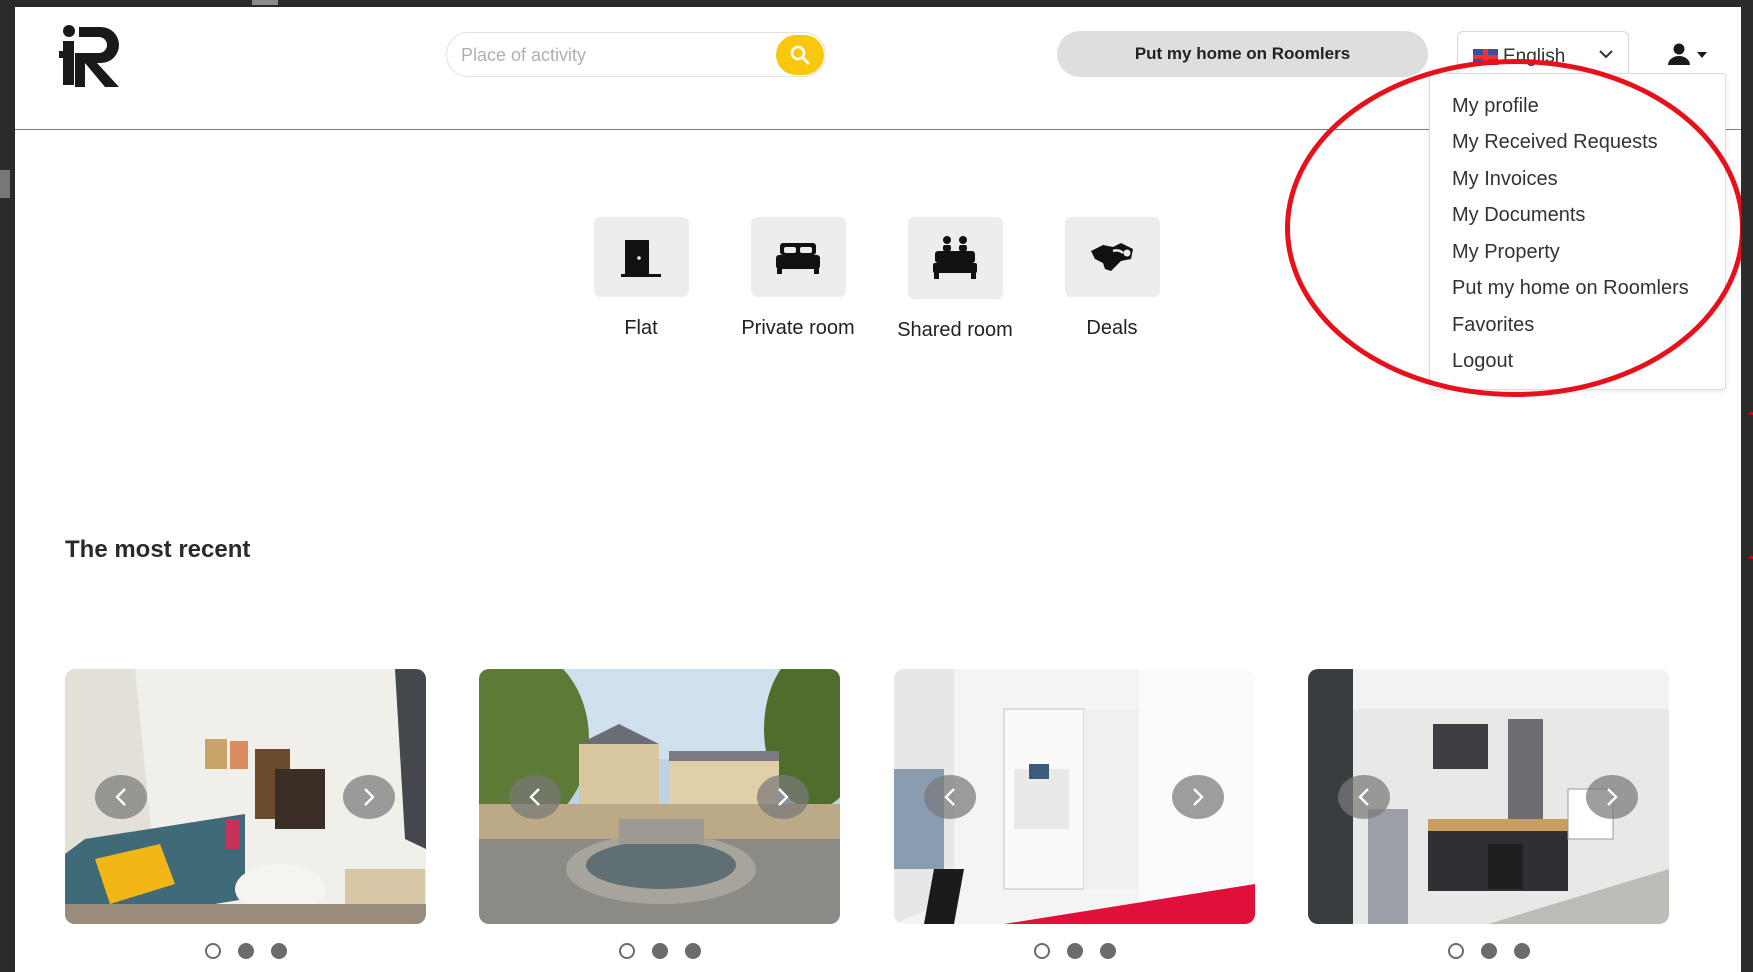 This screenshot has height=972, width=1753. I want to click on search-button, so click(800, 55).